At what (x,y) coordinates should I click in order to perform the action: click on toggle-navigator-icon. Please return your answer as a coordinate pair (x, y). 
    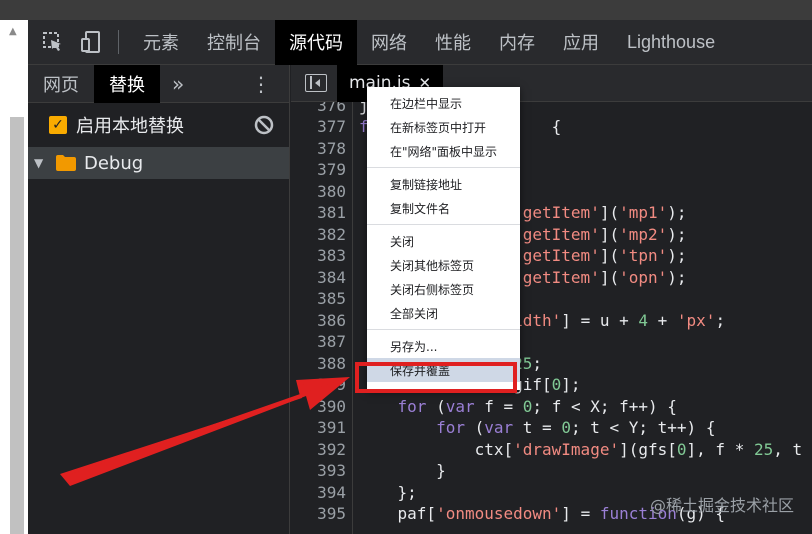
    Looking at the image, I should click on (316, 83).